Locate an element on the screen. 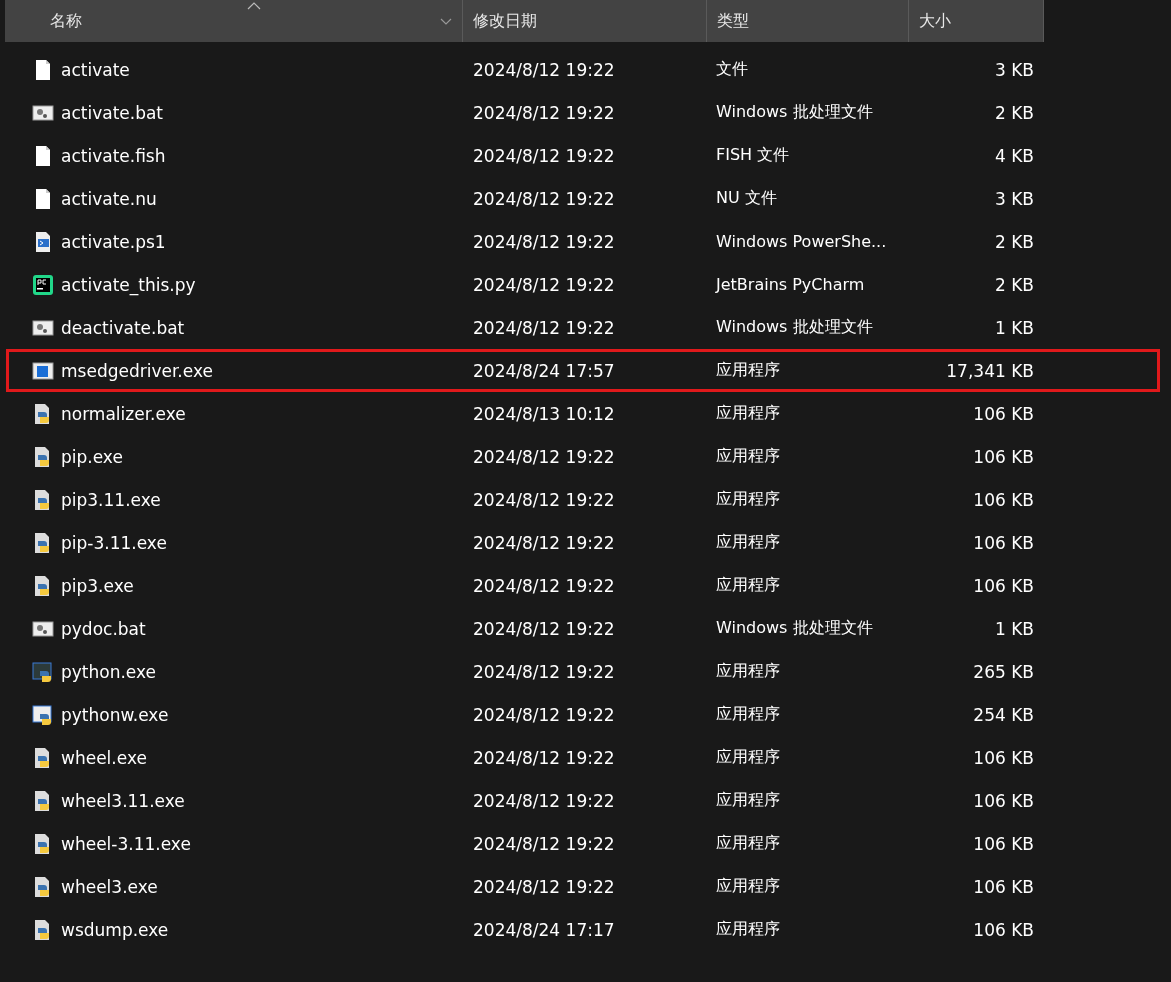 The image size is (1171, 982). file-row: pip3.exe 2024/8/12 19:22 应用程序 106 KB is located at coordinates (583, 585).